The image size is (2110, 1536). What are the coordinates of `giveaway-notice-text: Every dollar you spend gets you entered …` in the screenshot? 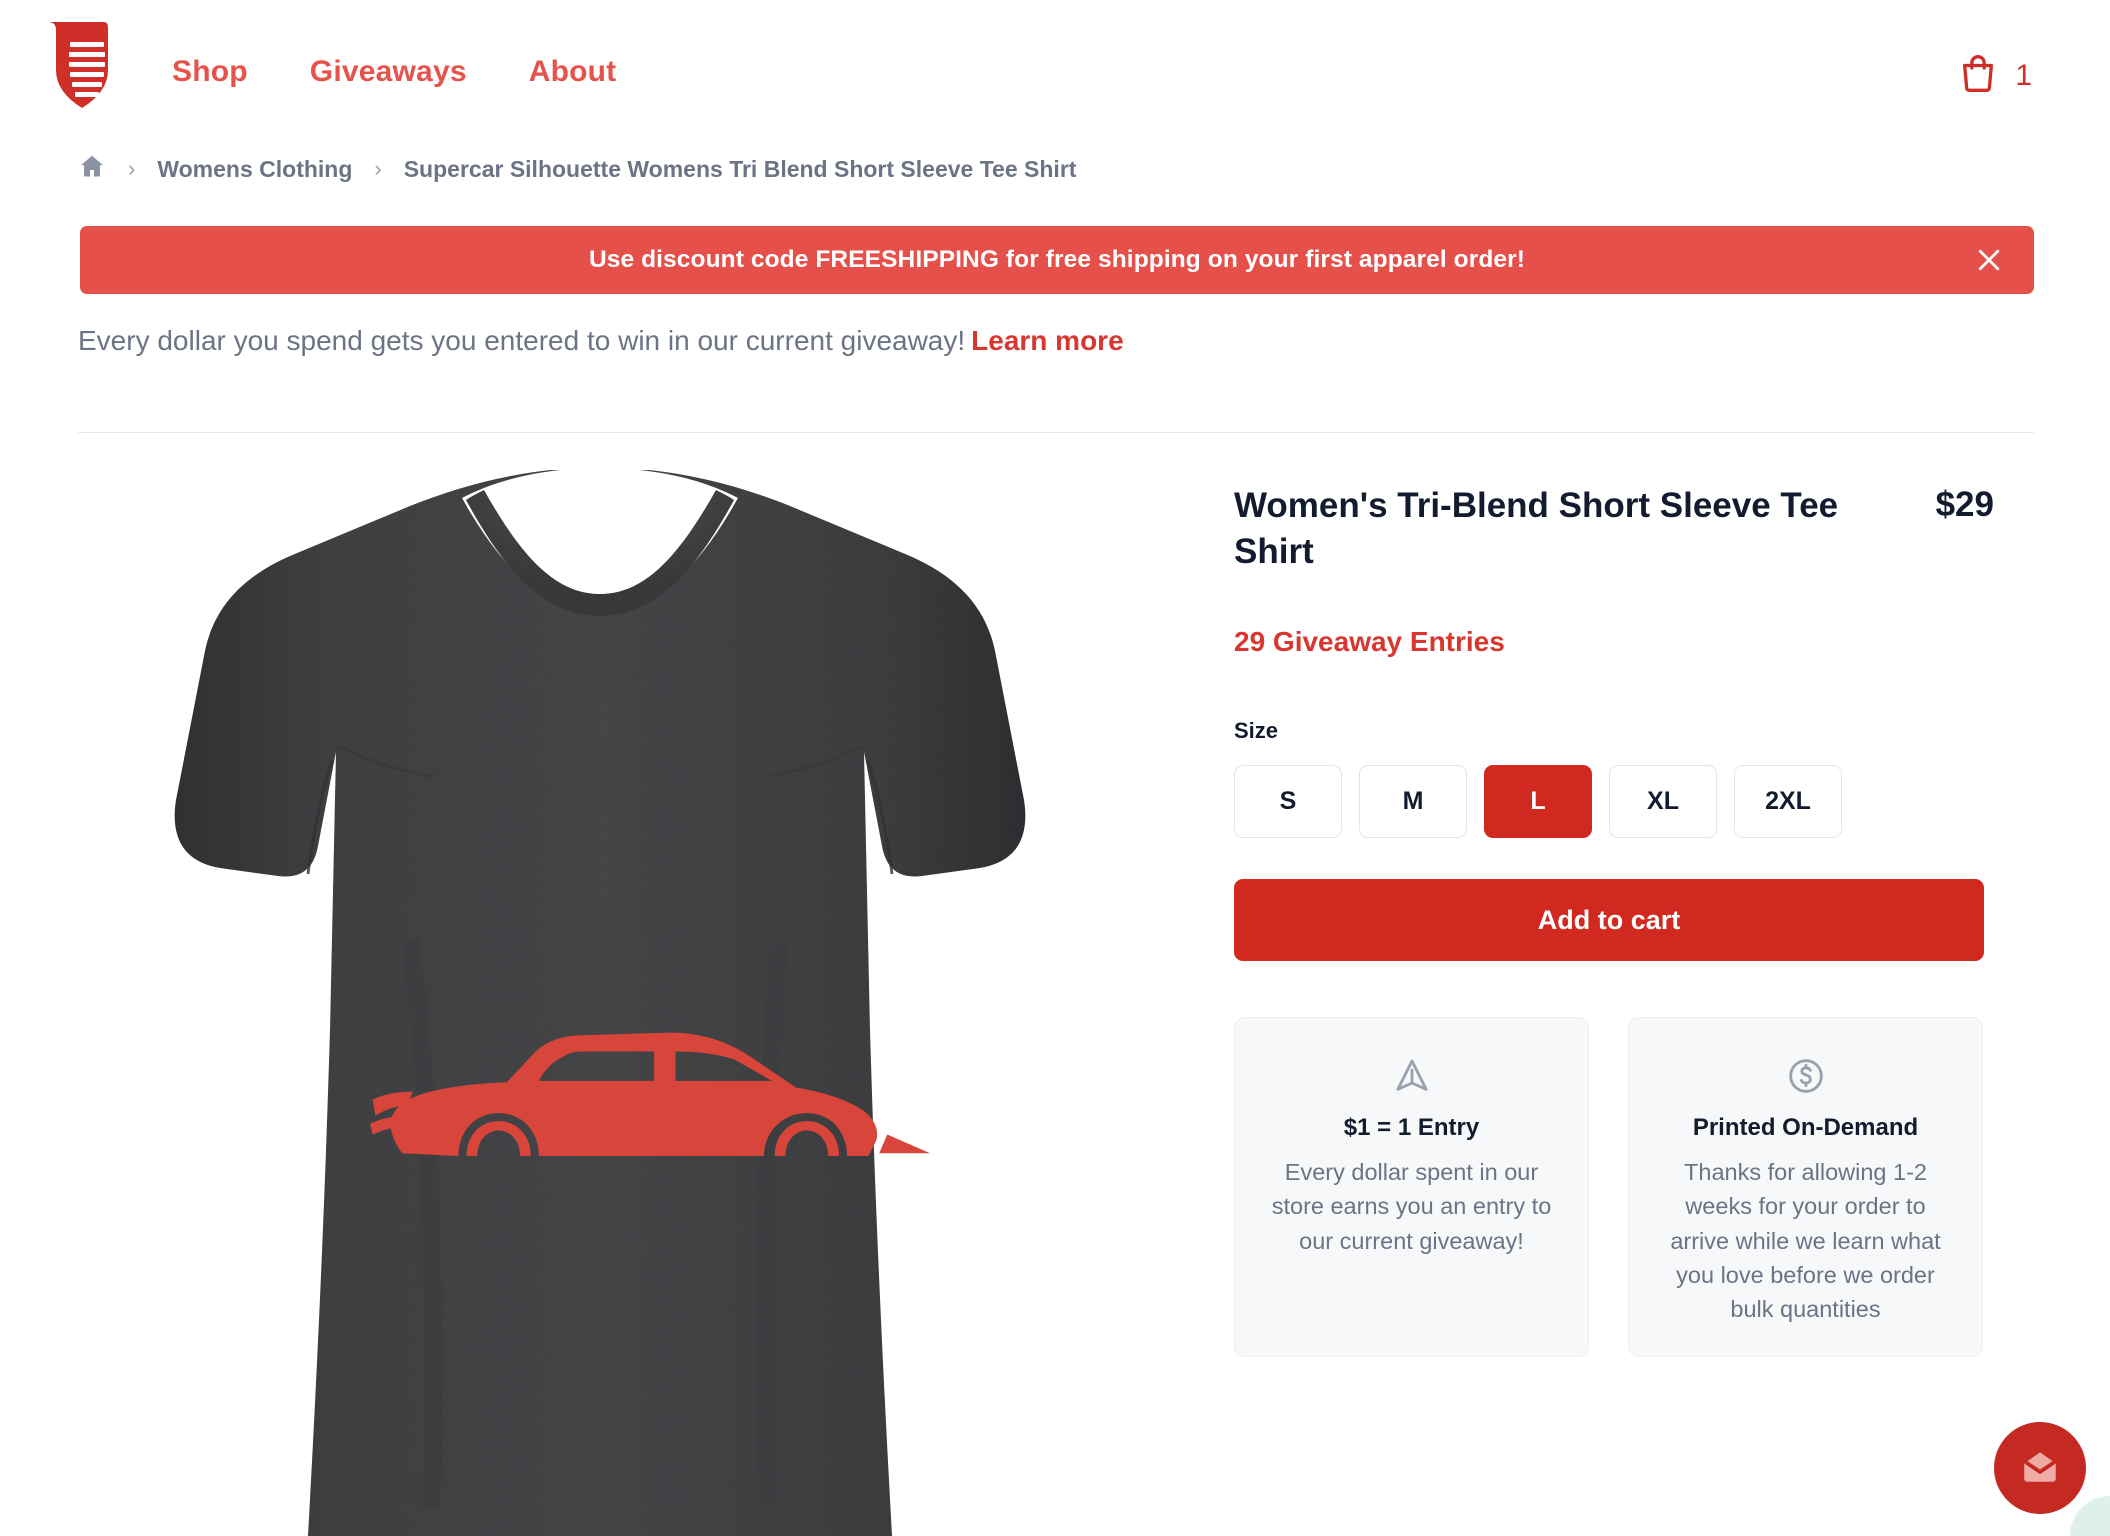 It's located at (522, 340).